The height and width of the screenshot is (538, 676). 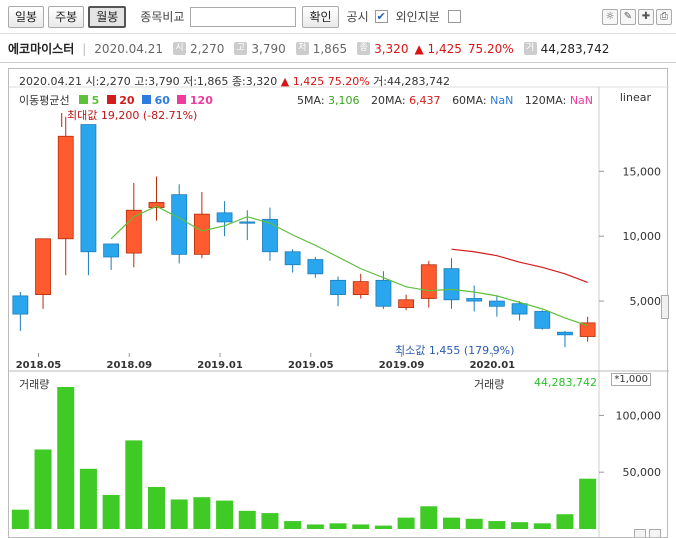 What do you see at coordinates (489, 384) in the screenshot?
I see `volume-label-right: 거래량` at bounding box center [489, 384].